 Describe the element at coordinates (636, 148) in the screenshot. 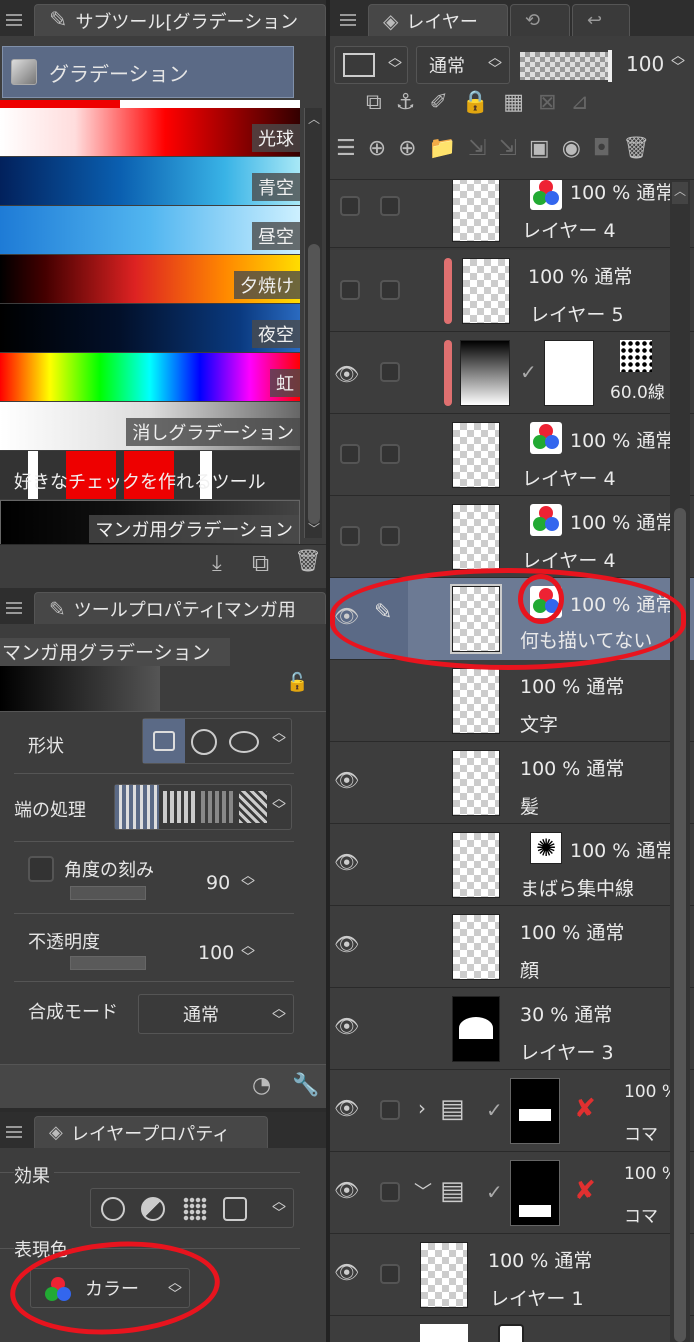

I see `delete-layer-icon: 🗑` at that location.